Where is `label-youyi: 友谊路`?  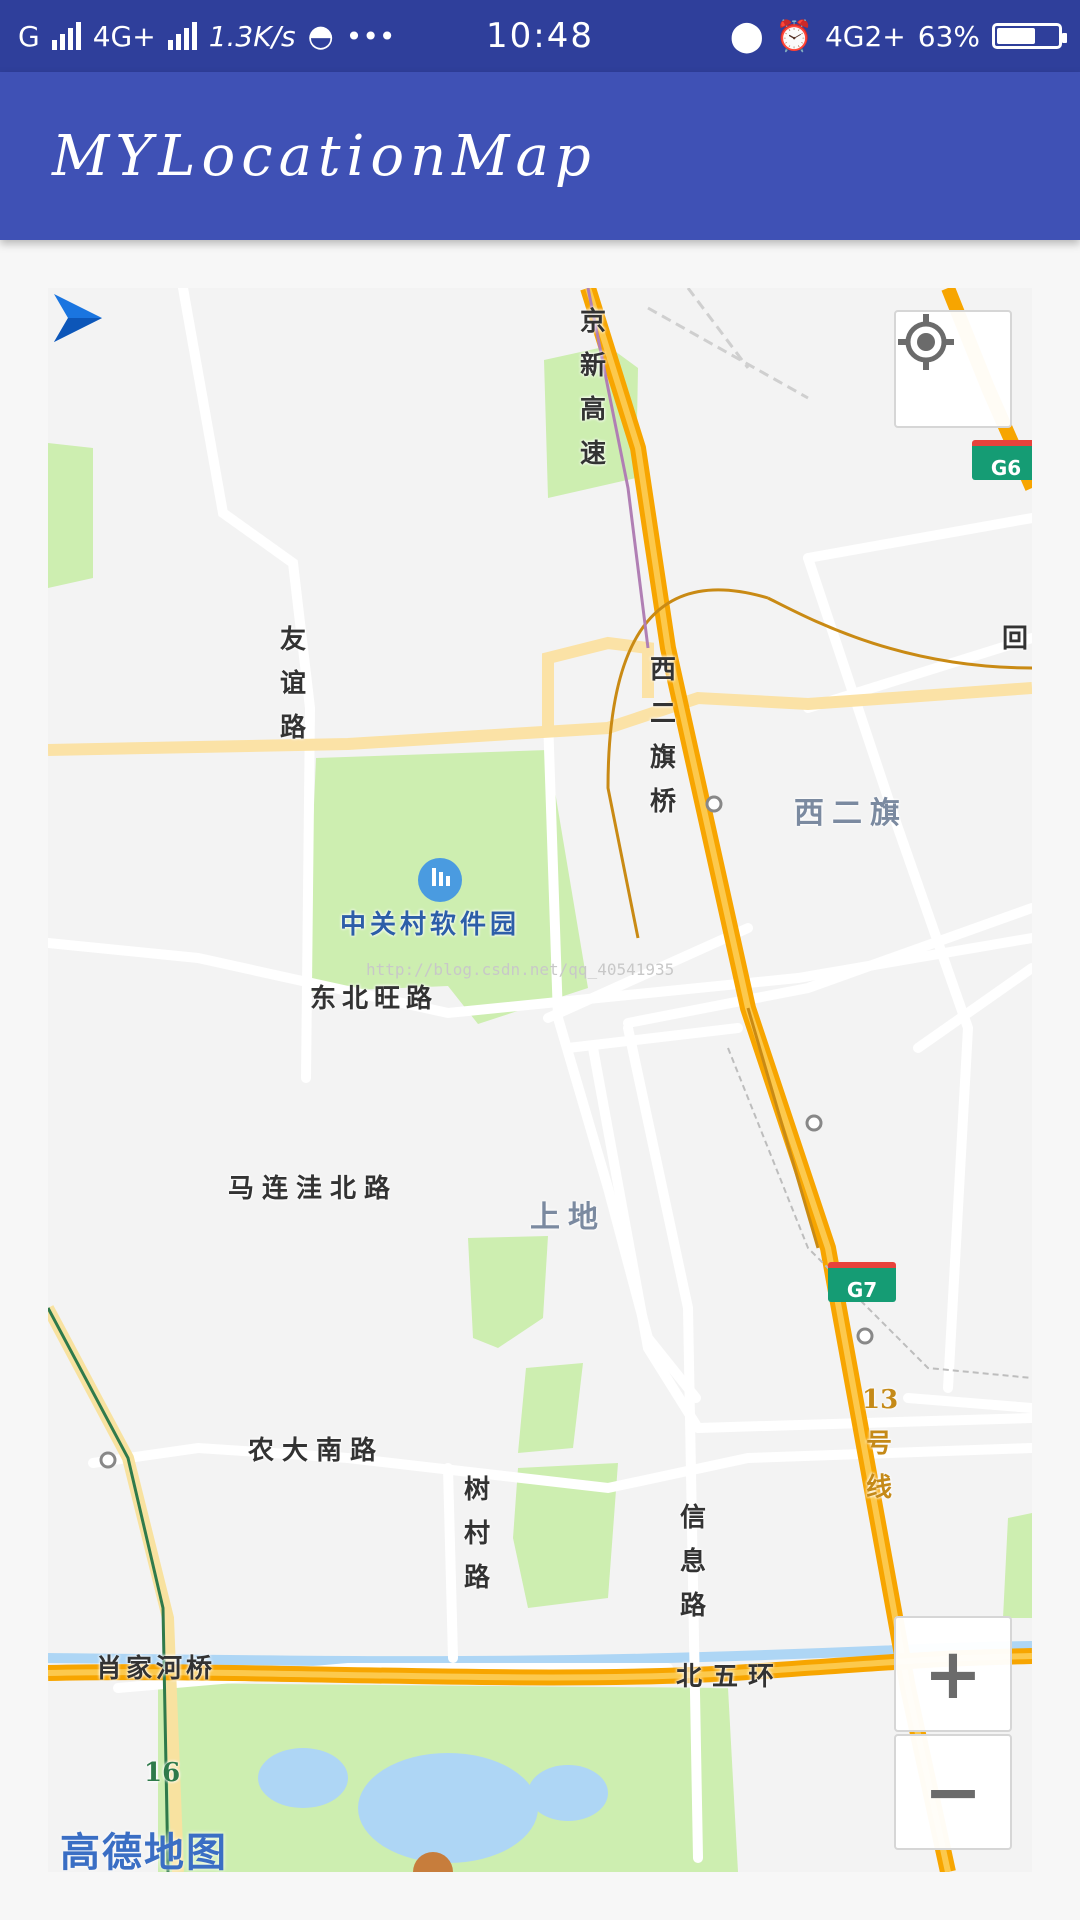 label-youyi: 友谊路 is located at coordinates (292, 684).